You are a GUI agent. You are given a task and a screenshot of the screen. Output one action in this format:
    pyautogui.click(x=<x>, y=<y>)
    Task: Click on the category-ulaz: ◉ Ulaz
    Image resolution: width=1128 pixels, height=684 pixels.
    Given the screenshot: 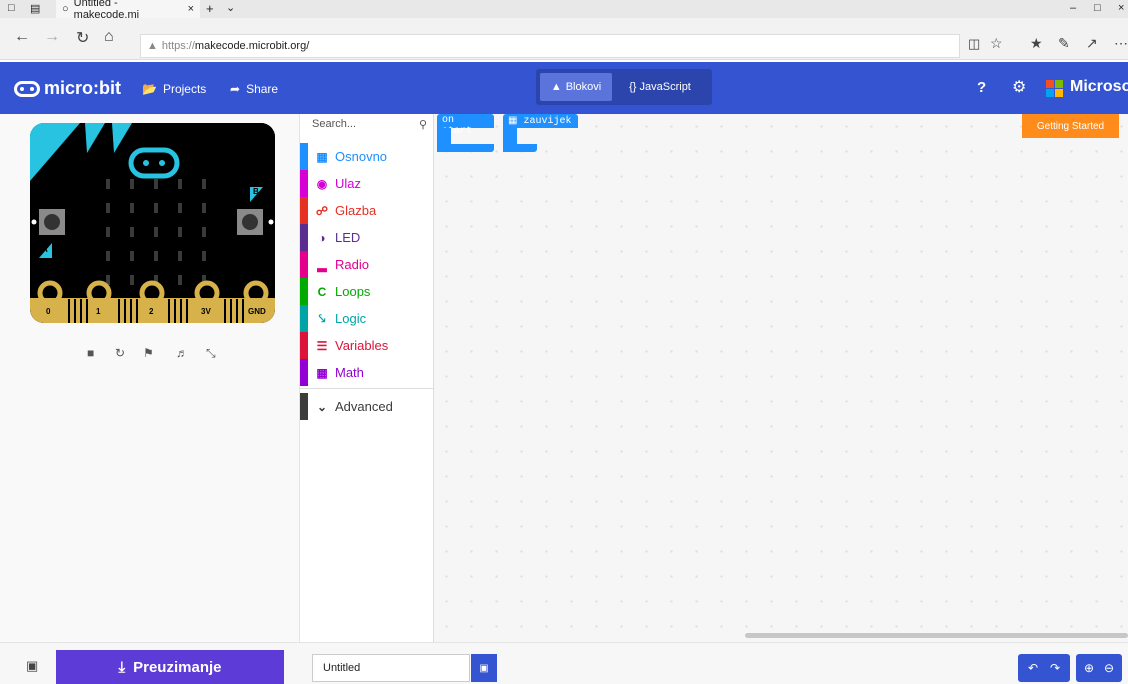 What is the action you would take?
    pyautogui.click(x=367, y=183)
    